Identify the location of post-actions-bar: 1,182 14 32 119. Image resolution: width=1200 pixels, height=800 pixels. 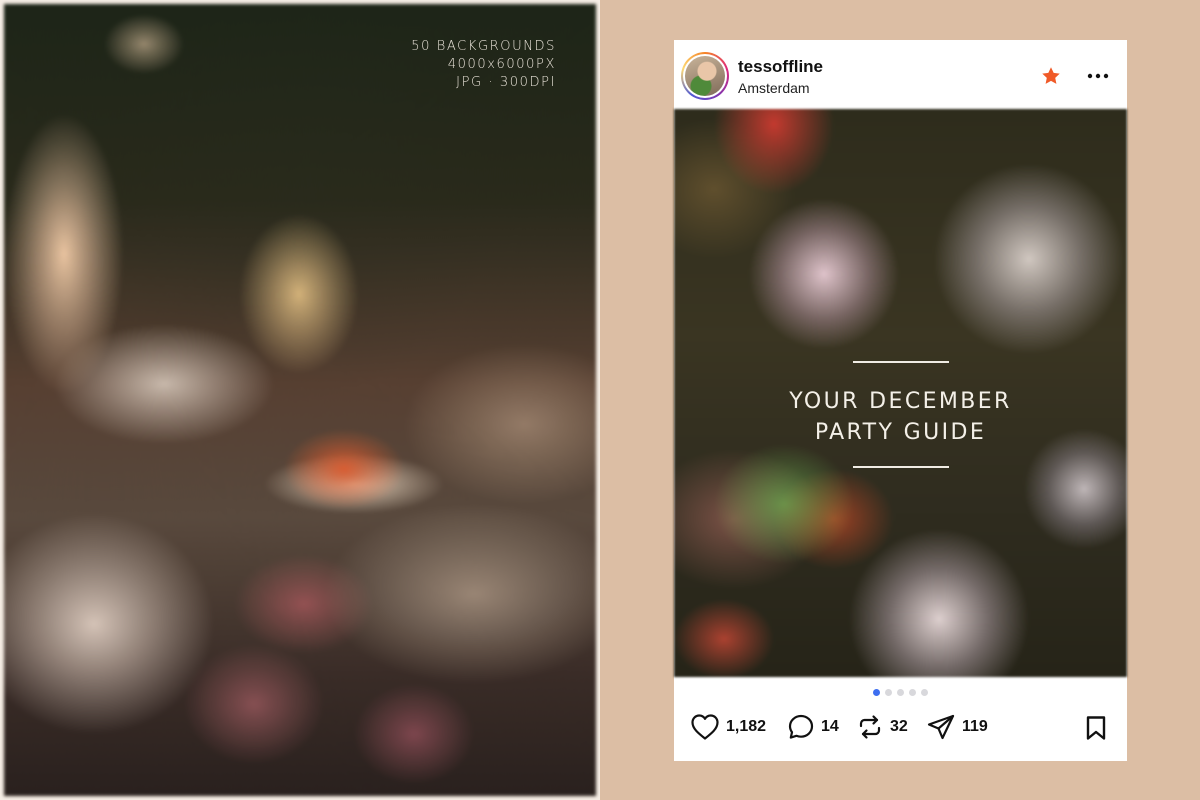
(900, 728).